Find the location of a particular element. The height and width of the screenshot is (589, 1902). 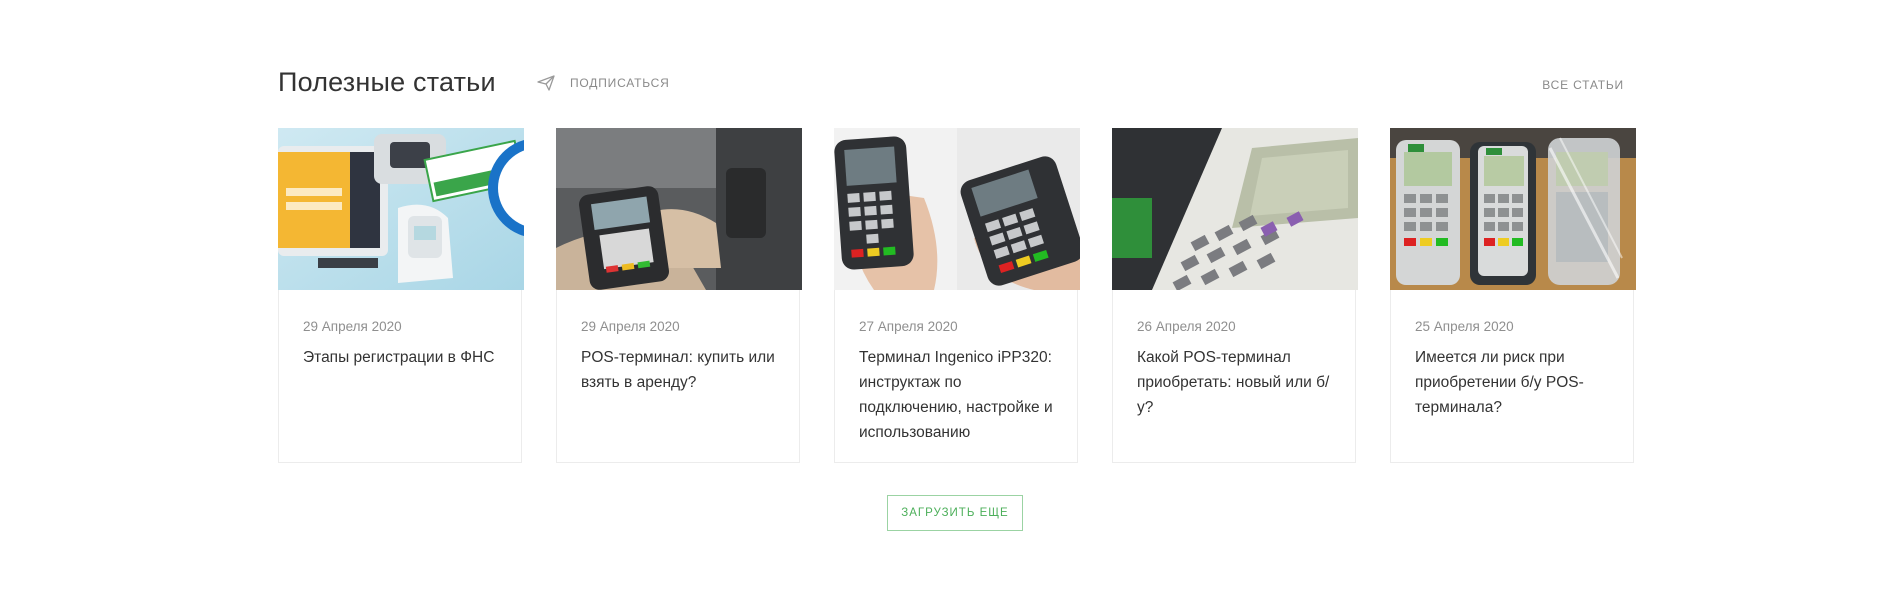

all-articles-link: ВСЕ СТАТЬИ is located at coordinates (1583, 85).